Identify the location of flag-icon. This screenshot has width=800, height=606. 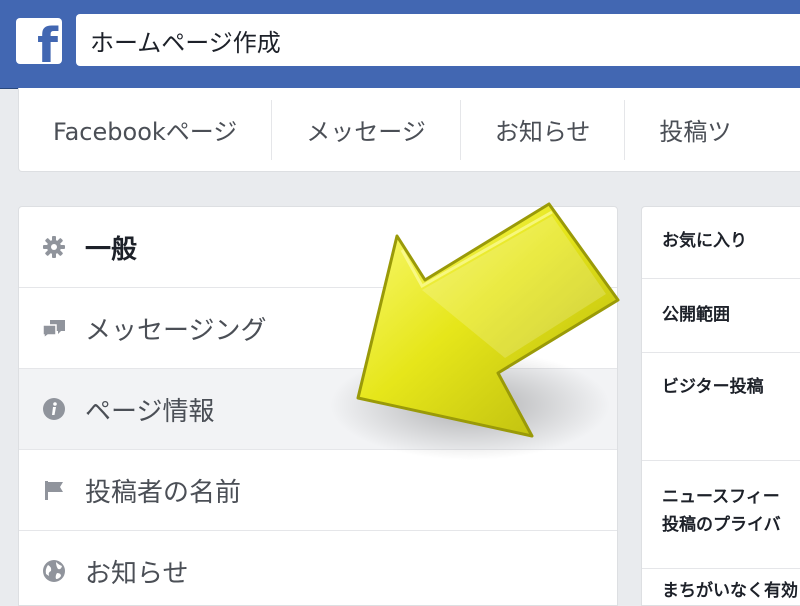
(54, 490).